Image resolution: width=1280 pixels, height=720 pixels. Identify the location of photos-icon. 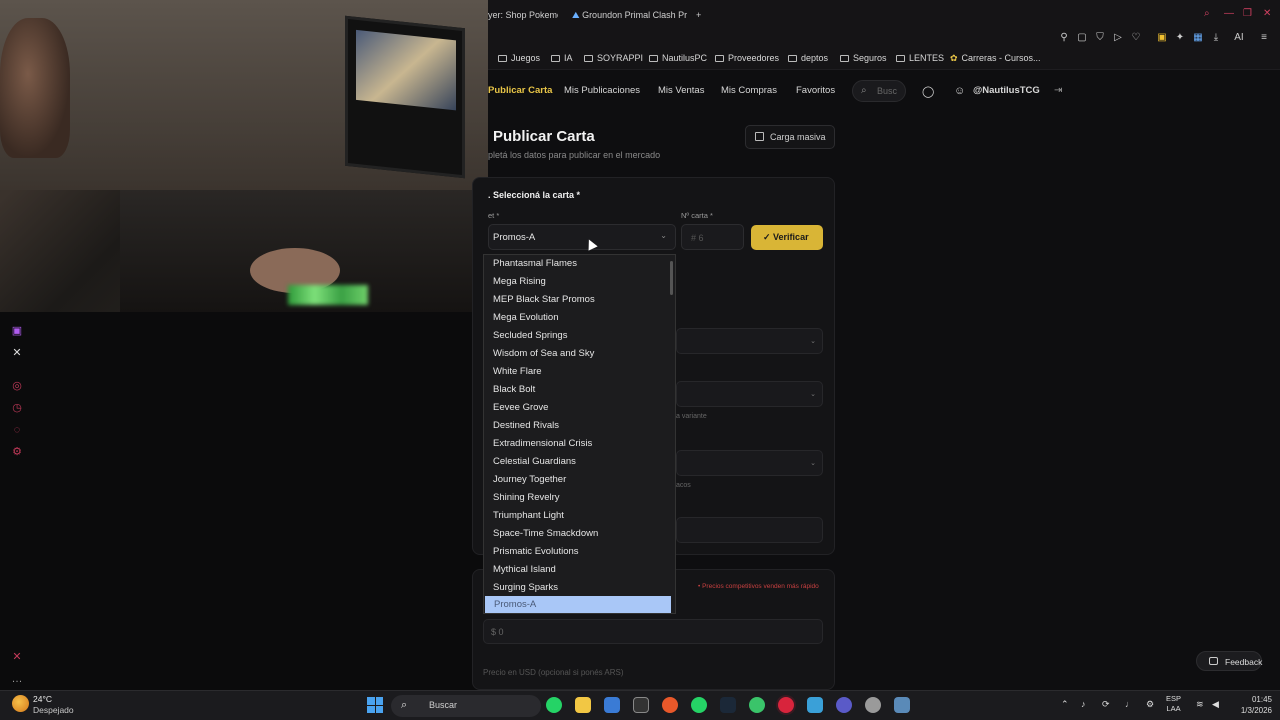
(815, 705).